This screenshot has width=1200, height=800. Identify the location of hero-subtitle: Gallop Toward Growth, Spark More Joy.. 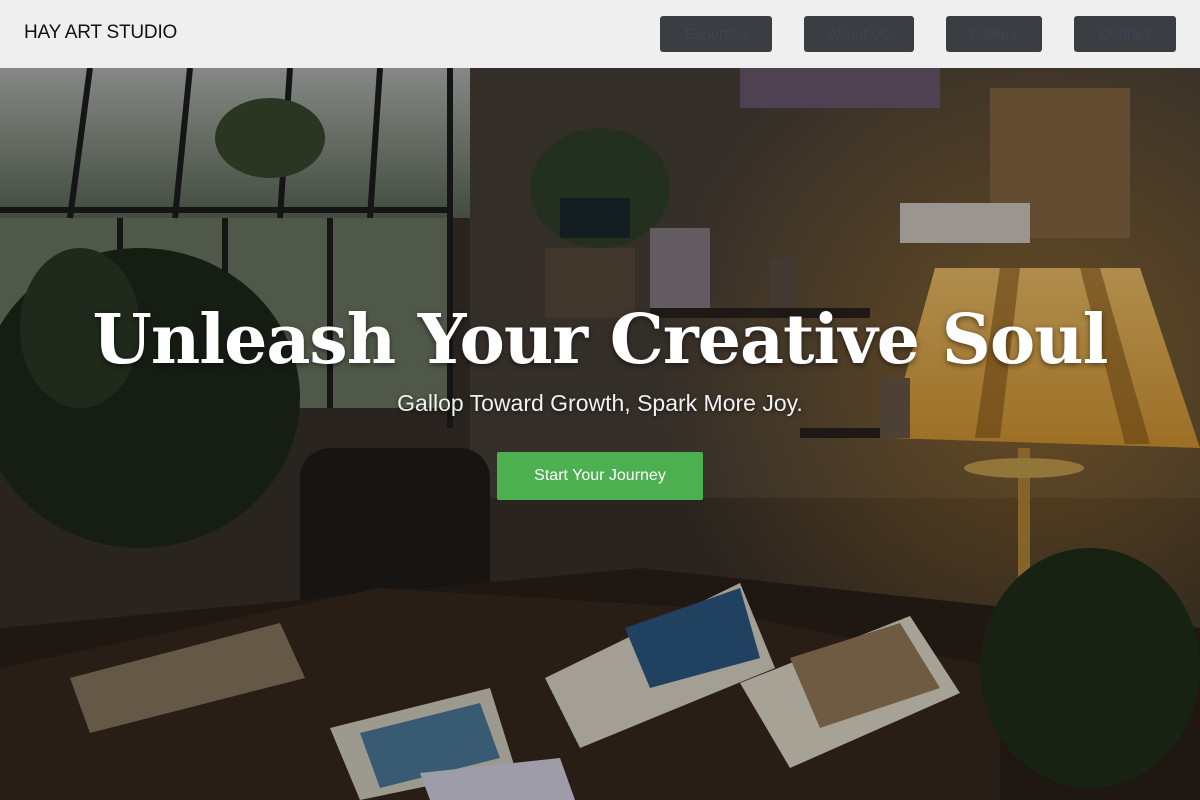
(600, 403).